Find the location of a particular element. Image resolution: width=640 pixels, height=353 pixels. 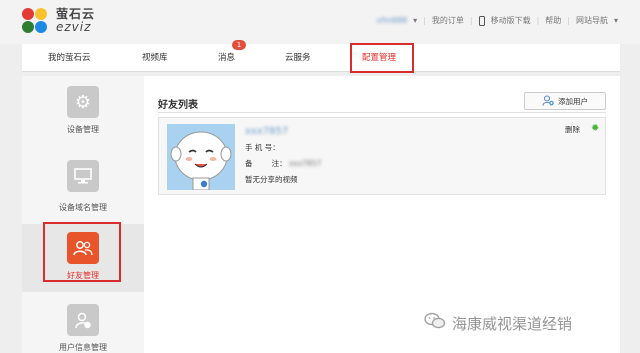

phone-icon is located at coordinates (481, 20).